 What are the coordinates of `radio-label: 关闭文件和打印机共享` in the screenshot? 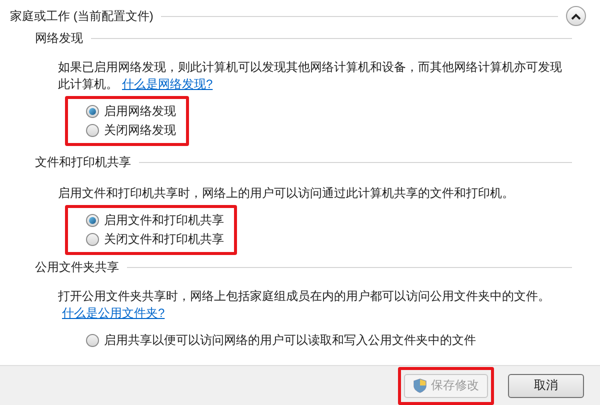 It's located at (164, 239).